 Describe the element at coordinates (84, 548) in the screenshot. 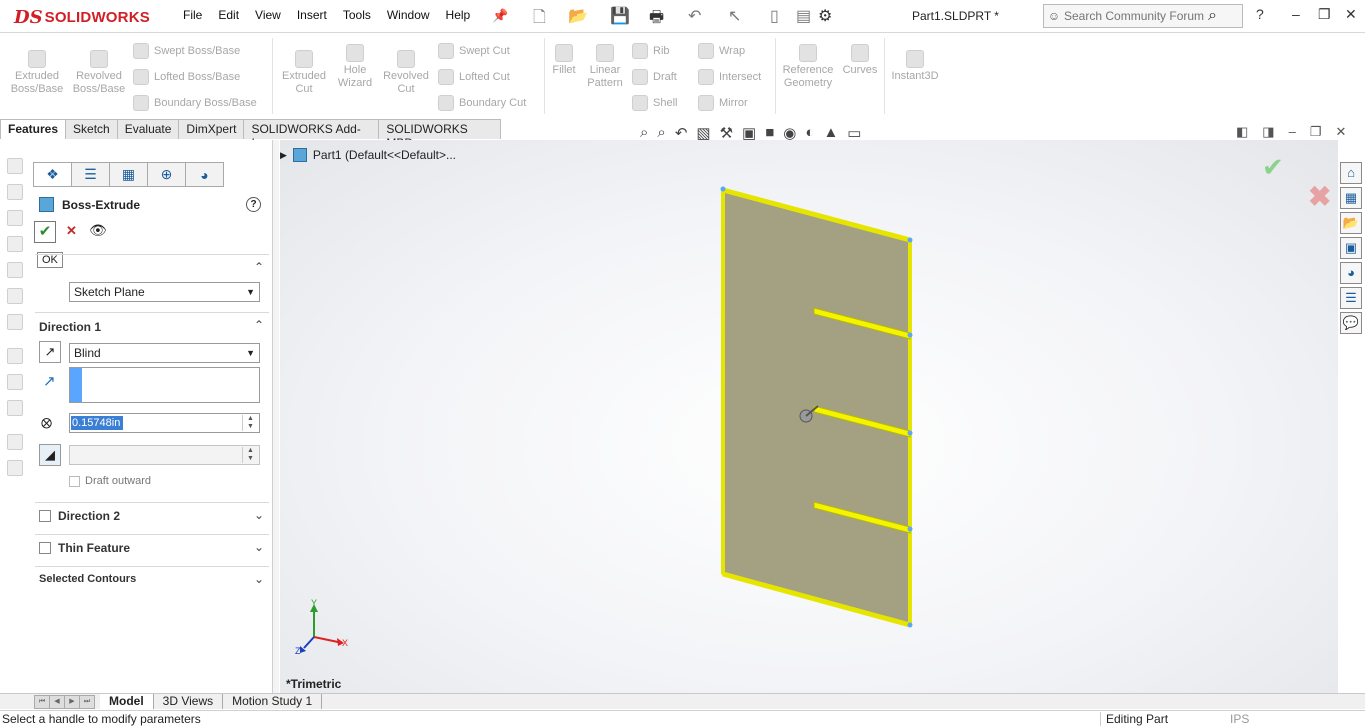

I see `thin-feature-section: Thin Feature` at that location.